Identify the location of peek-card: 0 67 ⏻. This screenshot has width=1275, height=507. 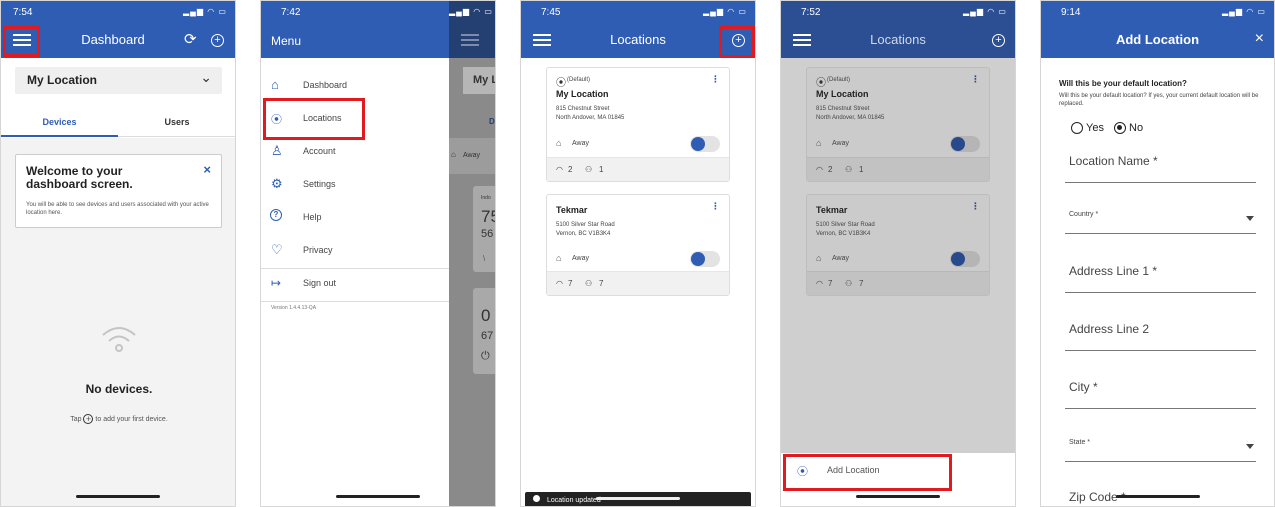
(484, 331).